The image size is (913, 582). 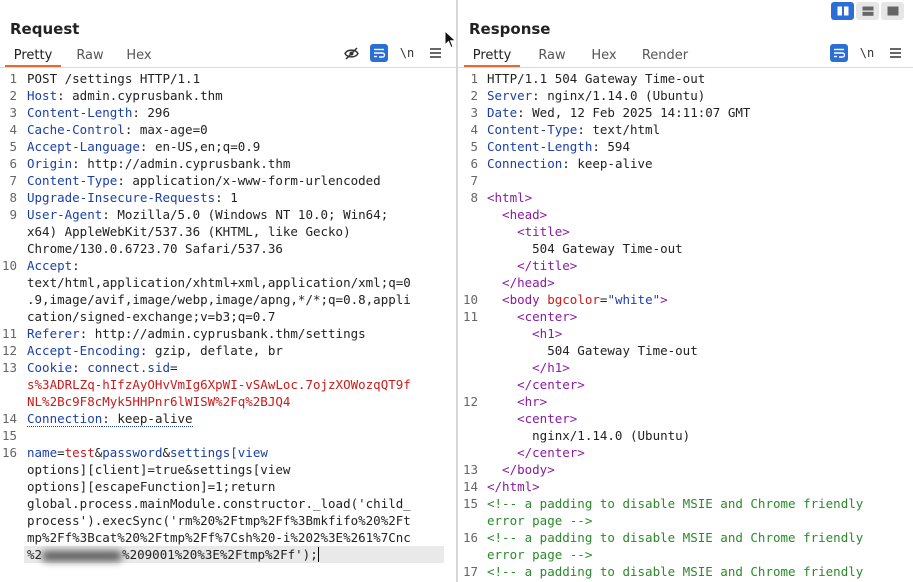 What do you see at coordinates (867, 11) in the screenshot?
I see `split-vertical-icon` at bounding box center [867, 11].